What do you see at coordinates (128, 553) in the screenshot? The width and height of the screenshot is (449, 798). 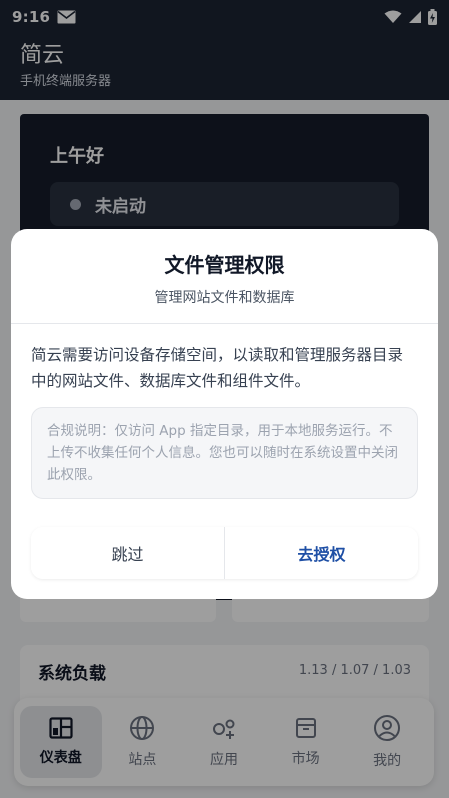 I see `skip-button: 跳过` at bounding box center [128, 553].